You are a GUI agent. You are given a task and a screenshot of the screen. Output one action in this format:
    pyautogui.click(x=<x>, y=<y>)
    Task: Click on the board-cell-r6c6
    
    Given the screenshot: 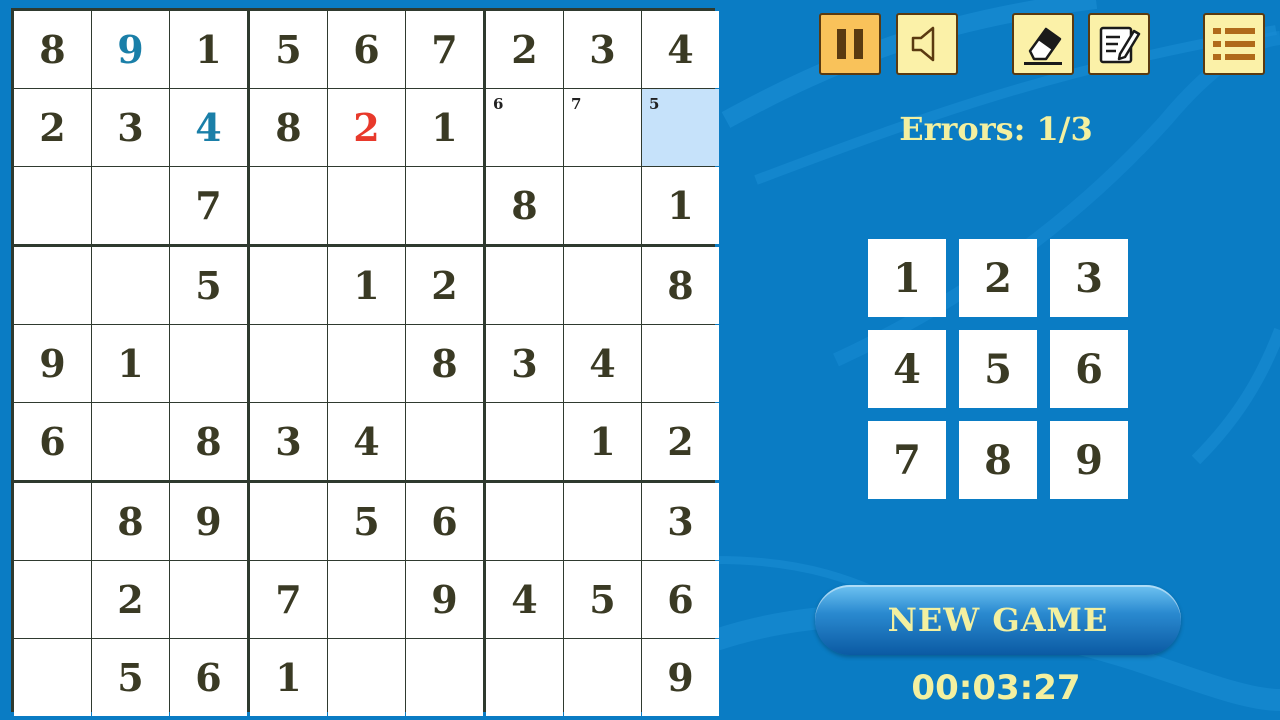 What is the action you would take?
    pyautogui.click(x=444, y=441)
    